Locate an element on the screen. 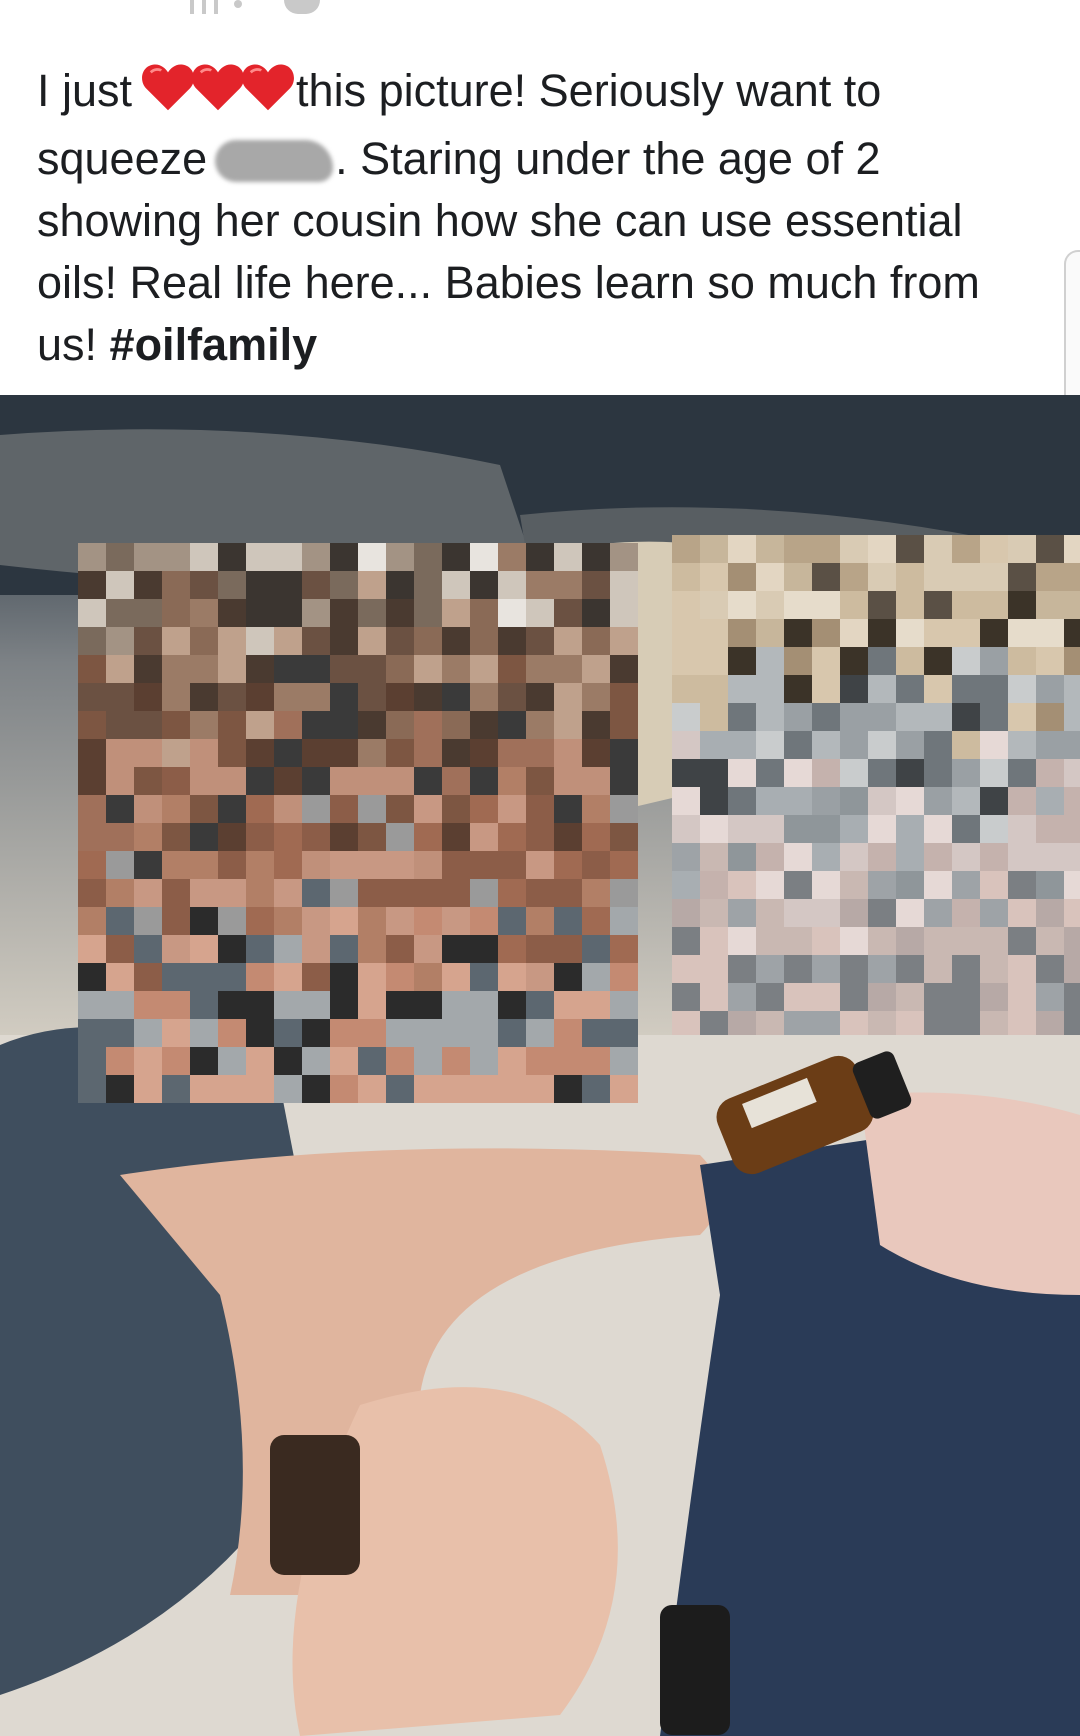 This screenshot has height=1736, width=1080. red-heart-icon is located at coordinates (217, 95).